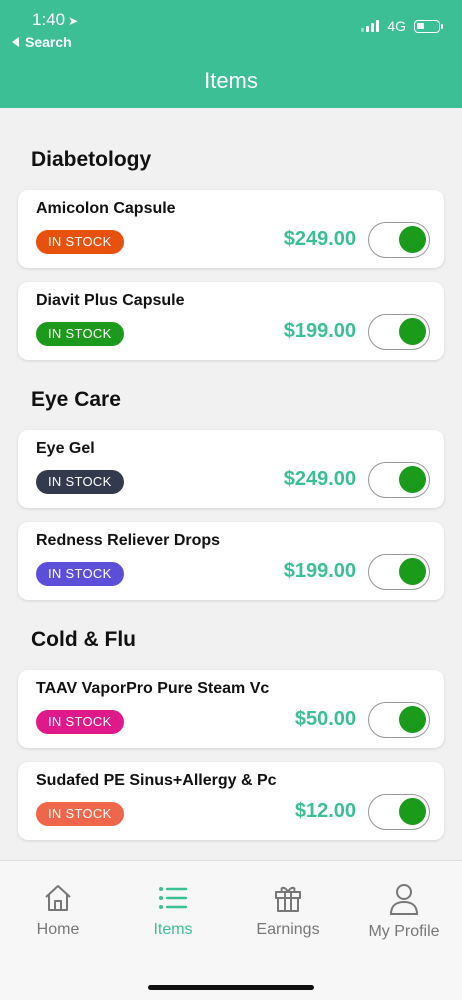 The image size is (462, 1000). I want to click on section-title-cold-flu: Cold & Flu, so click(83, 639).